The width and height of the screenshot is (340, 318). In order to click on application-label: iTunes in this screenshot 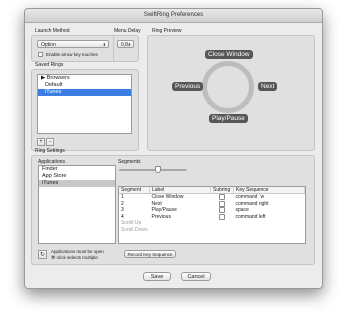, I will do `click(50, 183)`.